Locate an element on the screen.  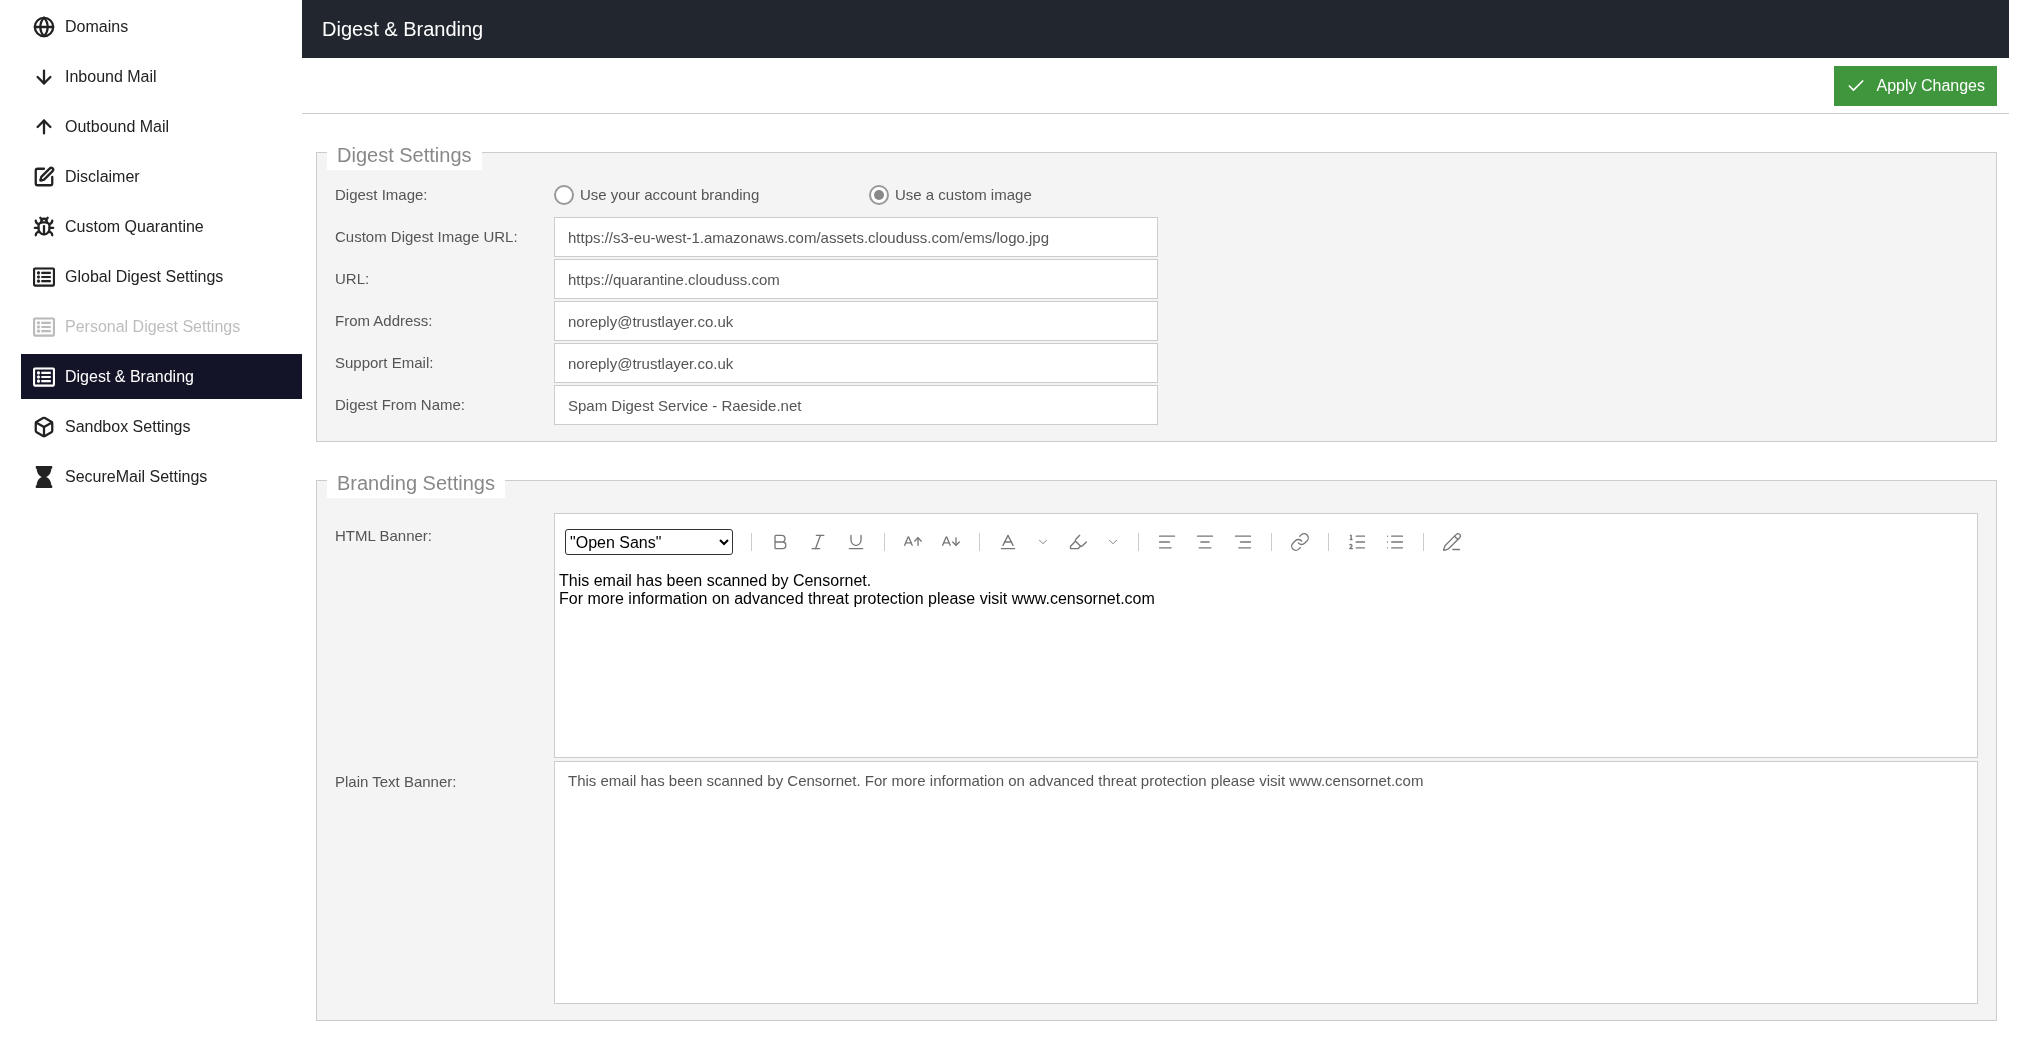
apply-changes-button: Apply Changes is located at coordinates (1915, 85).